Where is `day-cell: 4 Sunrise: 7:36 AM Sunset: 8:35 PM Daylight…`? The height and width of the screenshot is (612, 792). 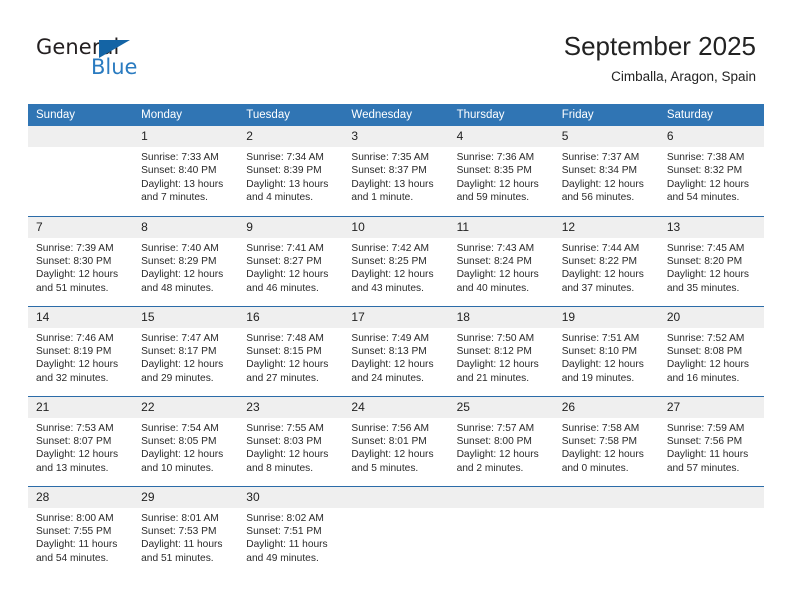 day-cell: 4 Sunrise: 7:36 AM Sunset: 8:35 PM Daylight… is located at coordinates (501, 171).